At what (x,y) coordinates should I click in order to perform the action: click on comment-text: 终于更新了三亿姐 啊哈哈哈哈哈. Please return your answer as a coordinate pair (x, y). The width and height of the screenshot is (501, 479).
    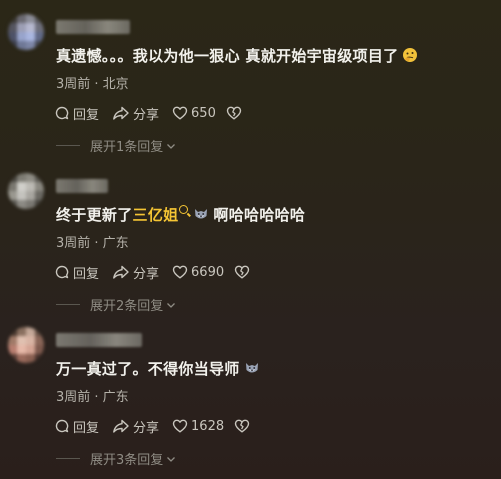
    Looking at the image, I should click on (180, 215).